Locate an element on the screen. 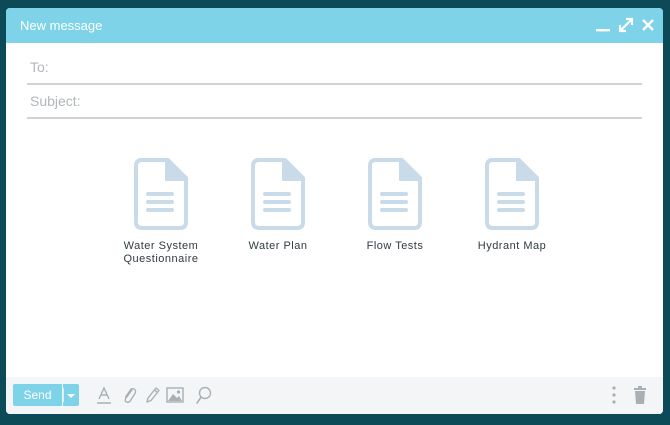 This screenshot has height=425, width=670. title-bar: New message is located at coordinates (334, 25).